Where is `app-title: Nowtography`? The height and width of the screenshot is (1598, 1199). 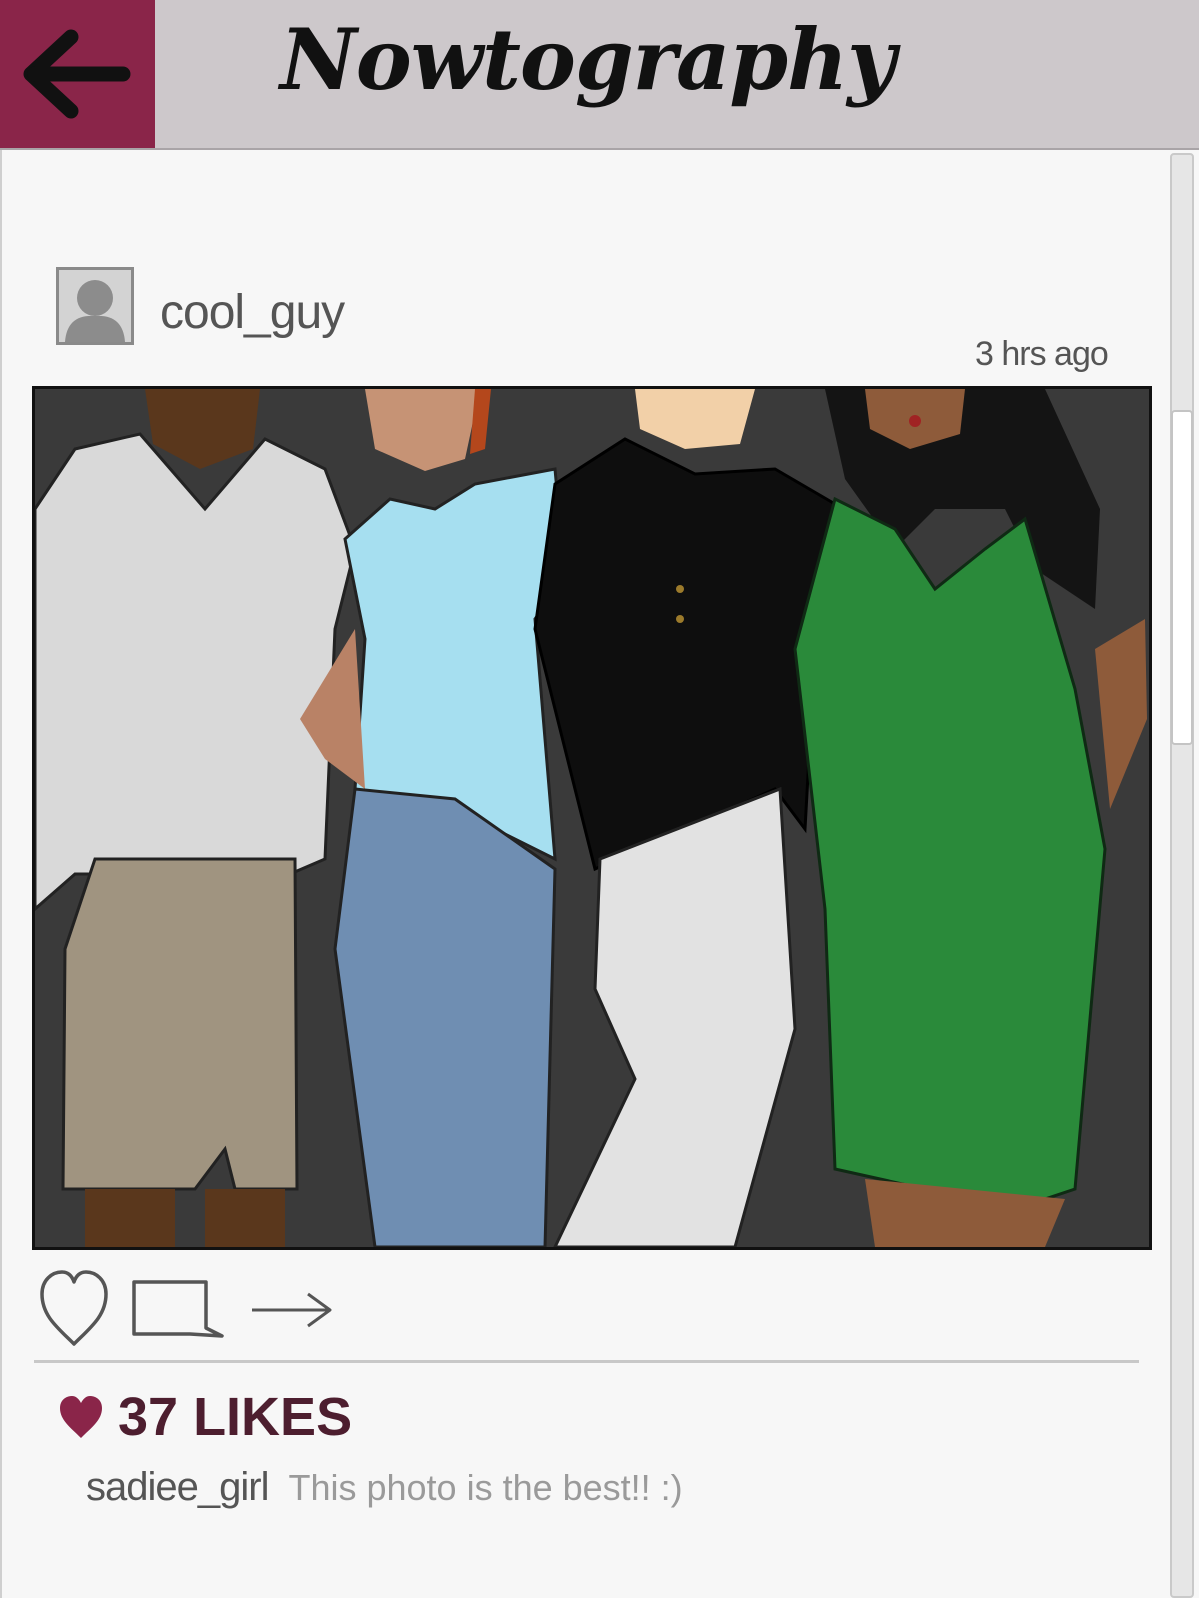 app-title: Nowtography is located at coordinates (588, 59).